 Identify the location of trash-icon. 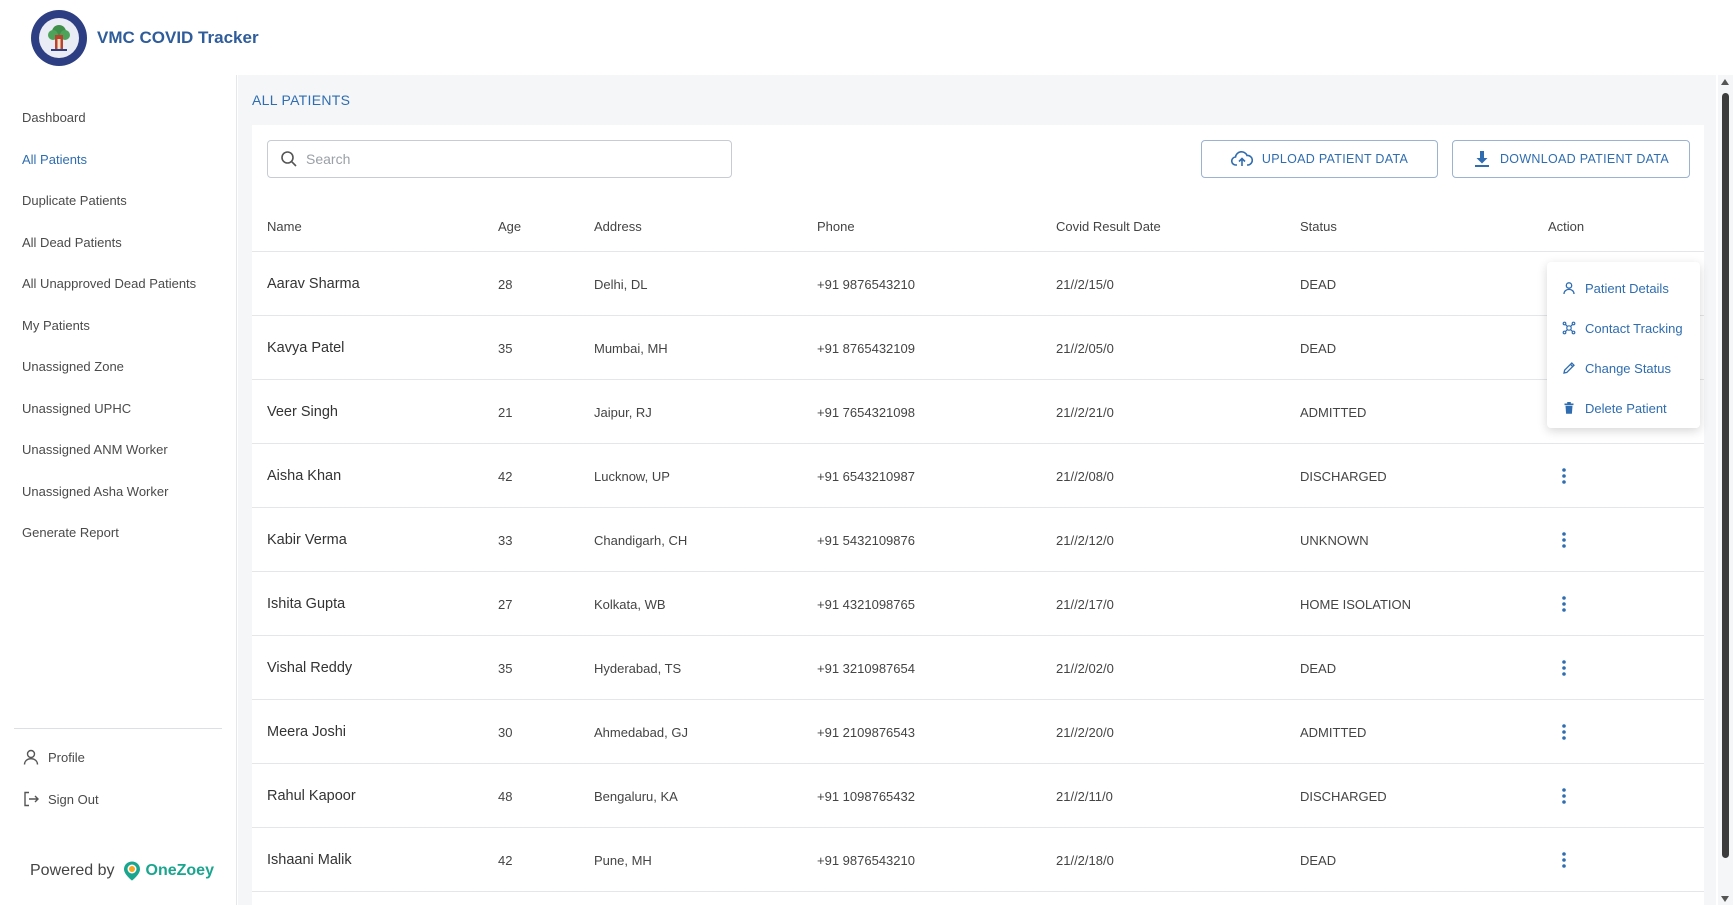
(1569, 408).